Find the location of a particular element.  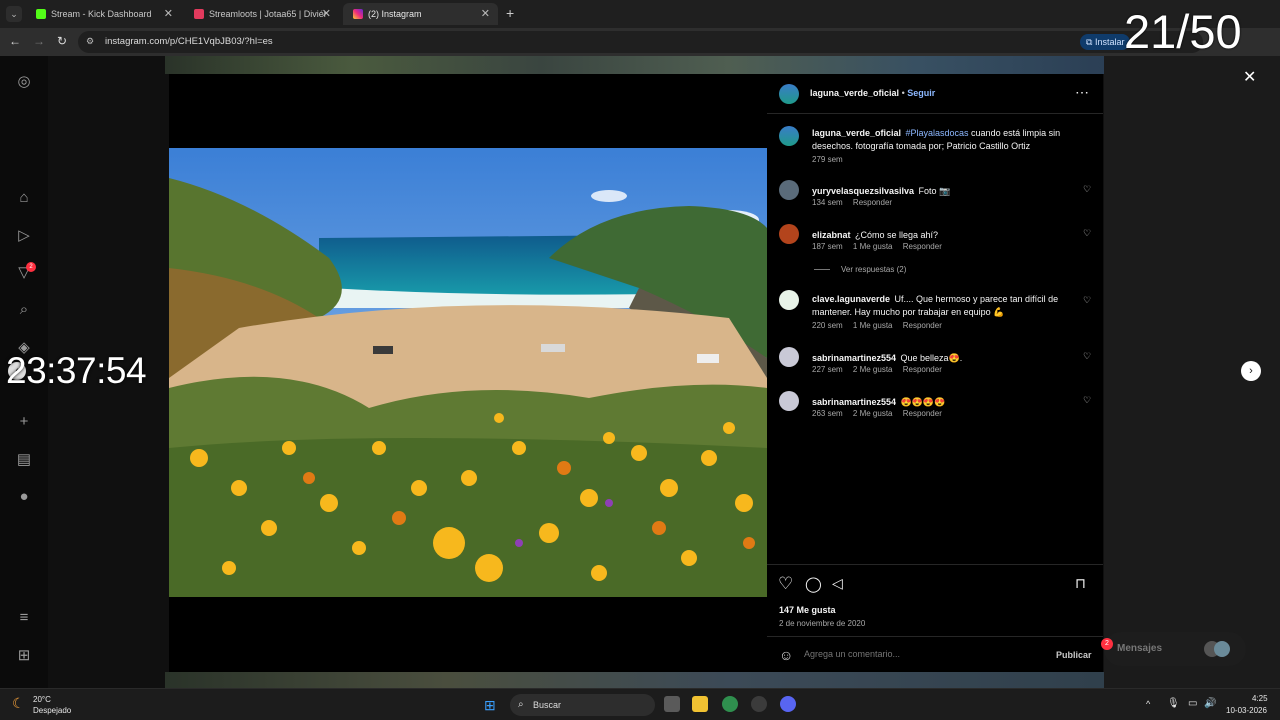

obs-icon is located at coordinates (759, 704).